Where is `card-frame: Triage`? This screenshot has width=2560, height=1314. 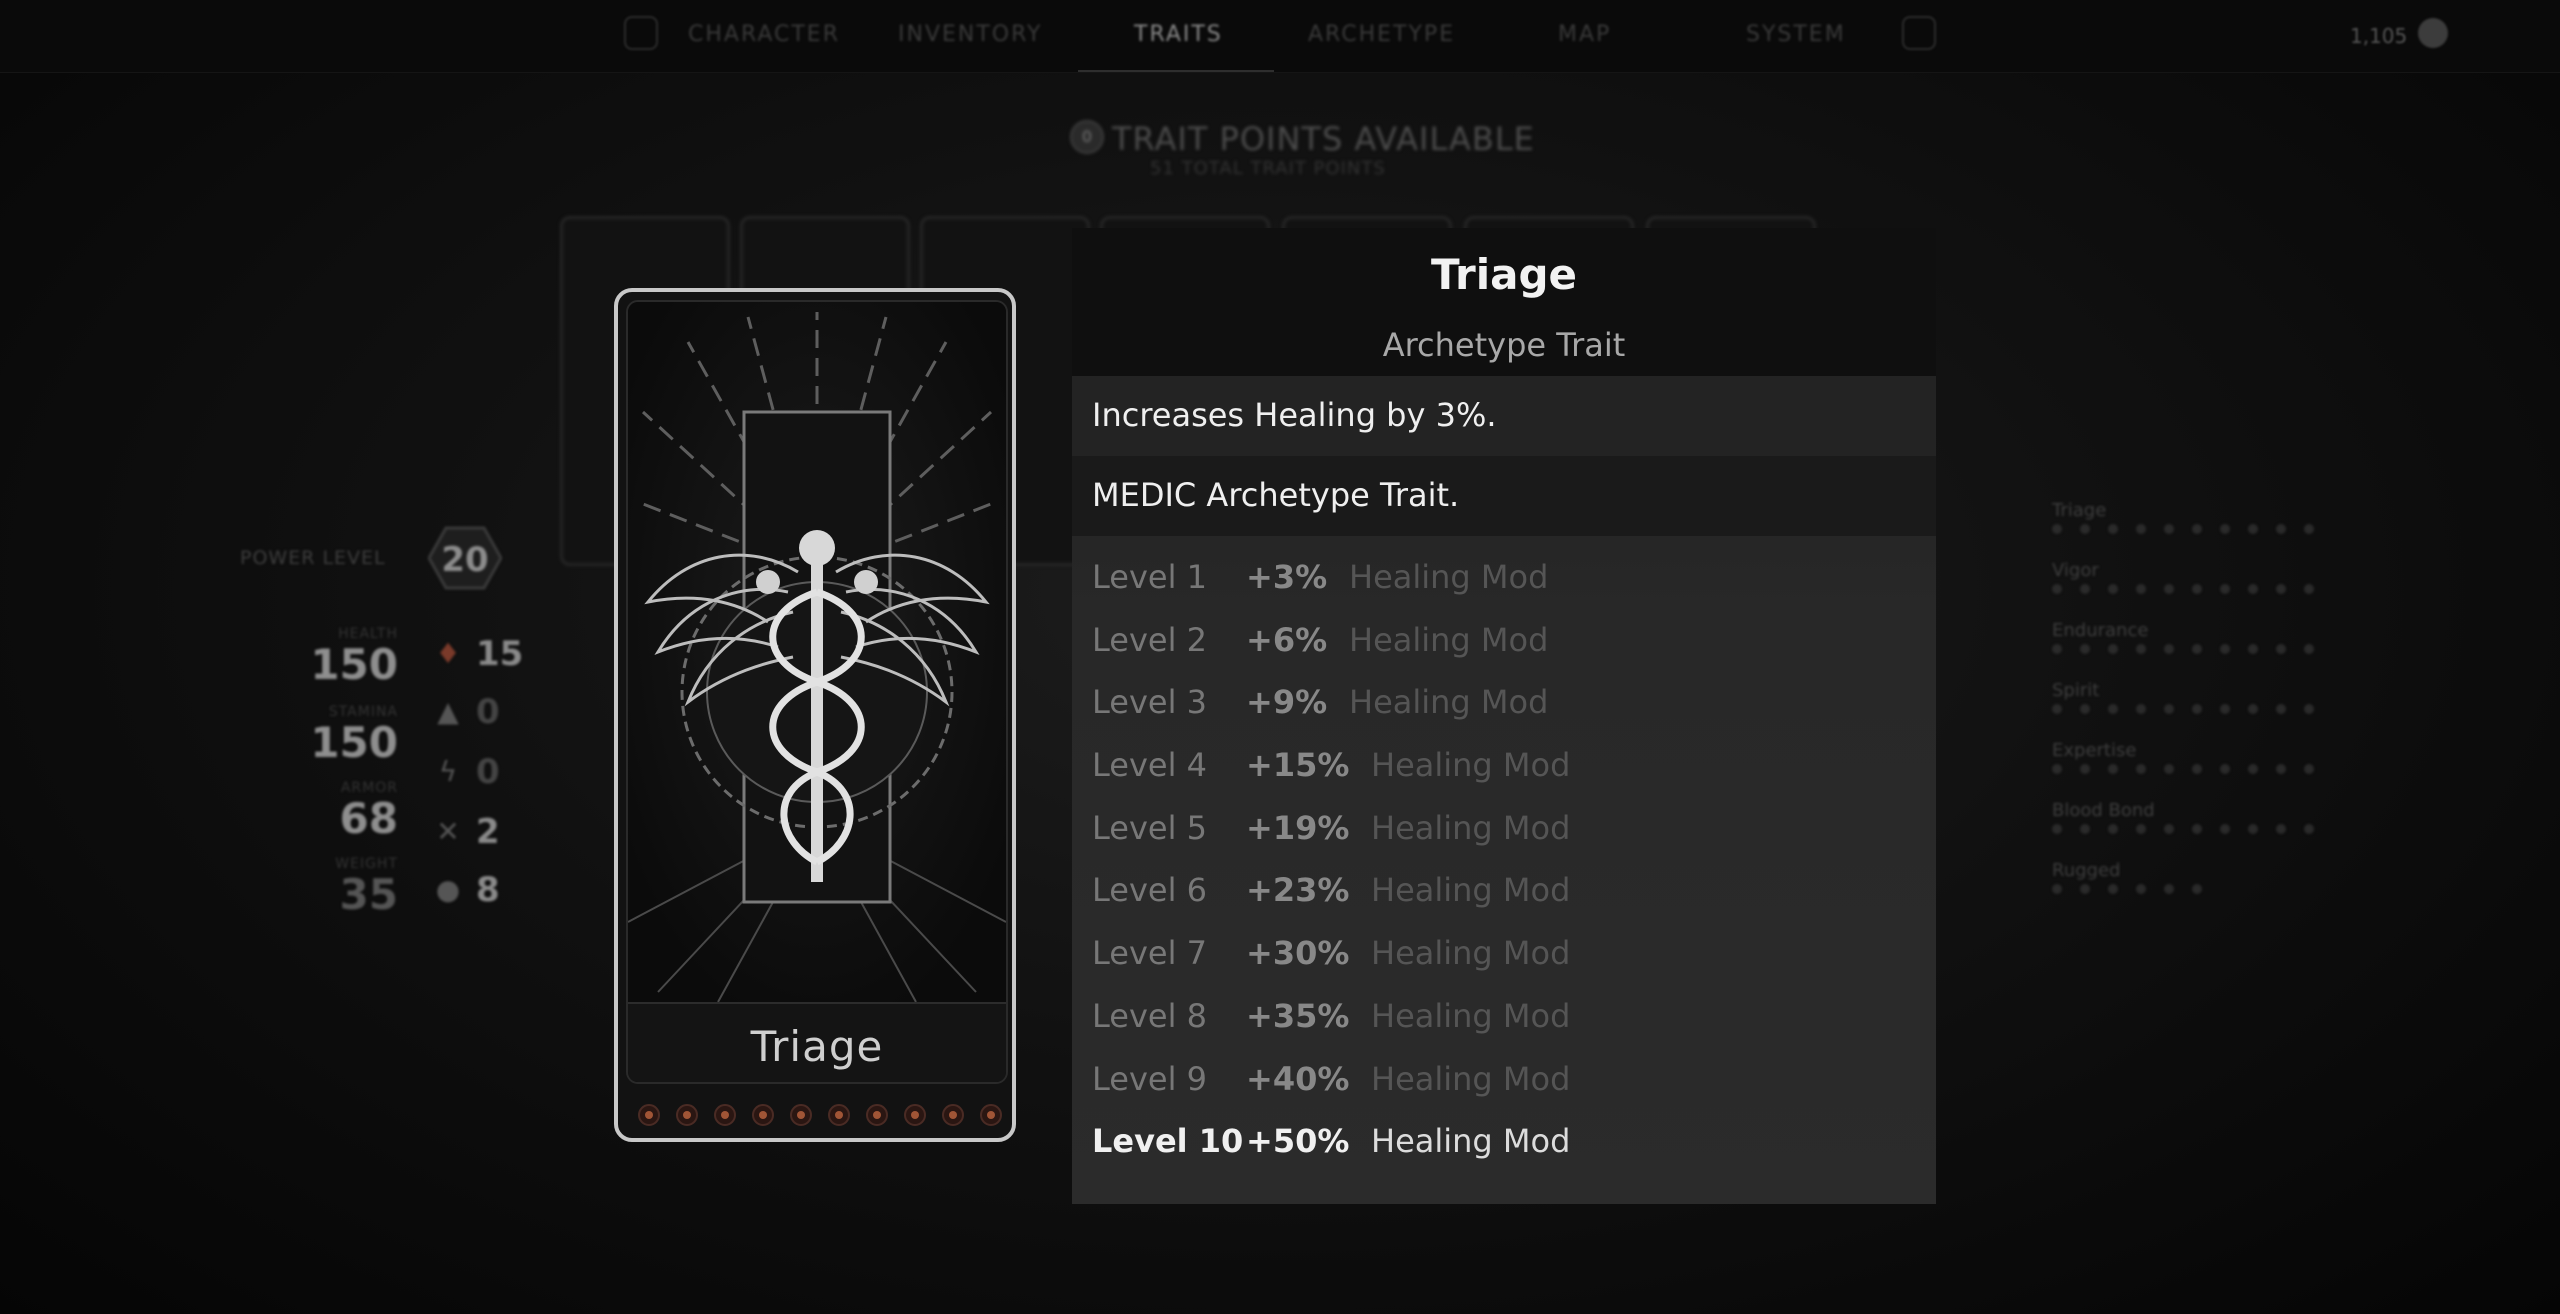 card-frame: Triage is located at coordinates (817, 692).